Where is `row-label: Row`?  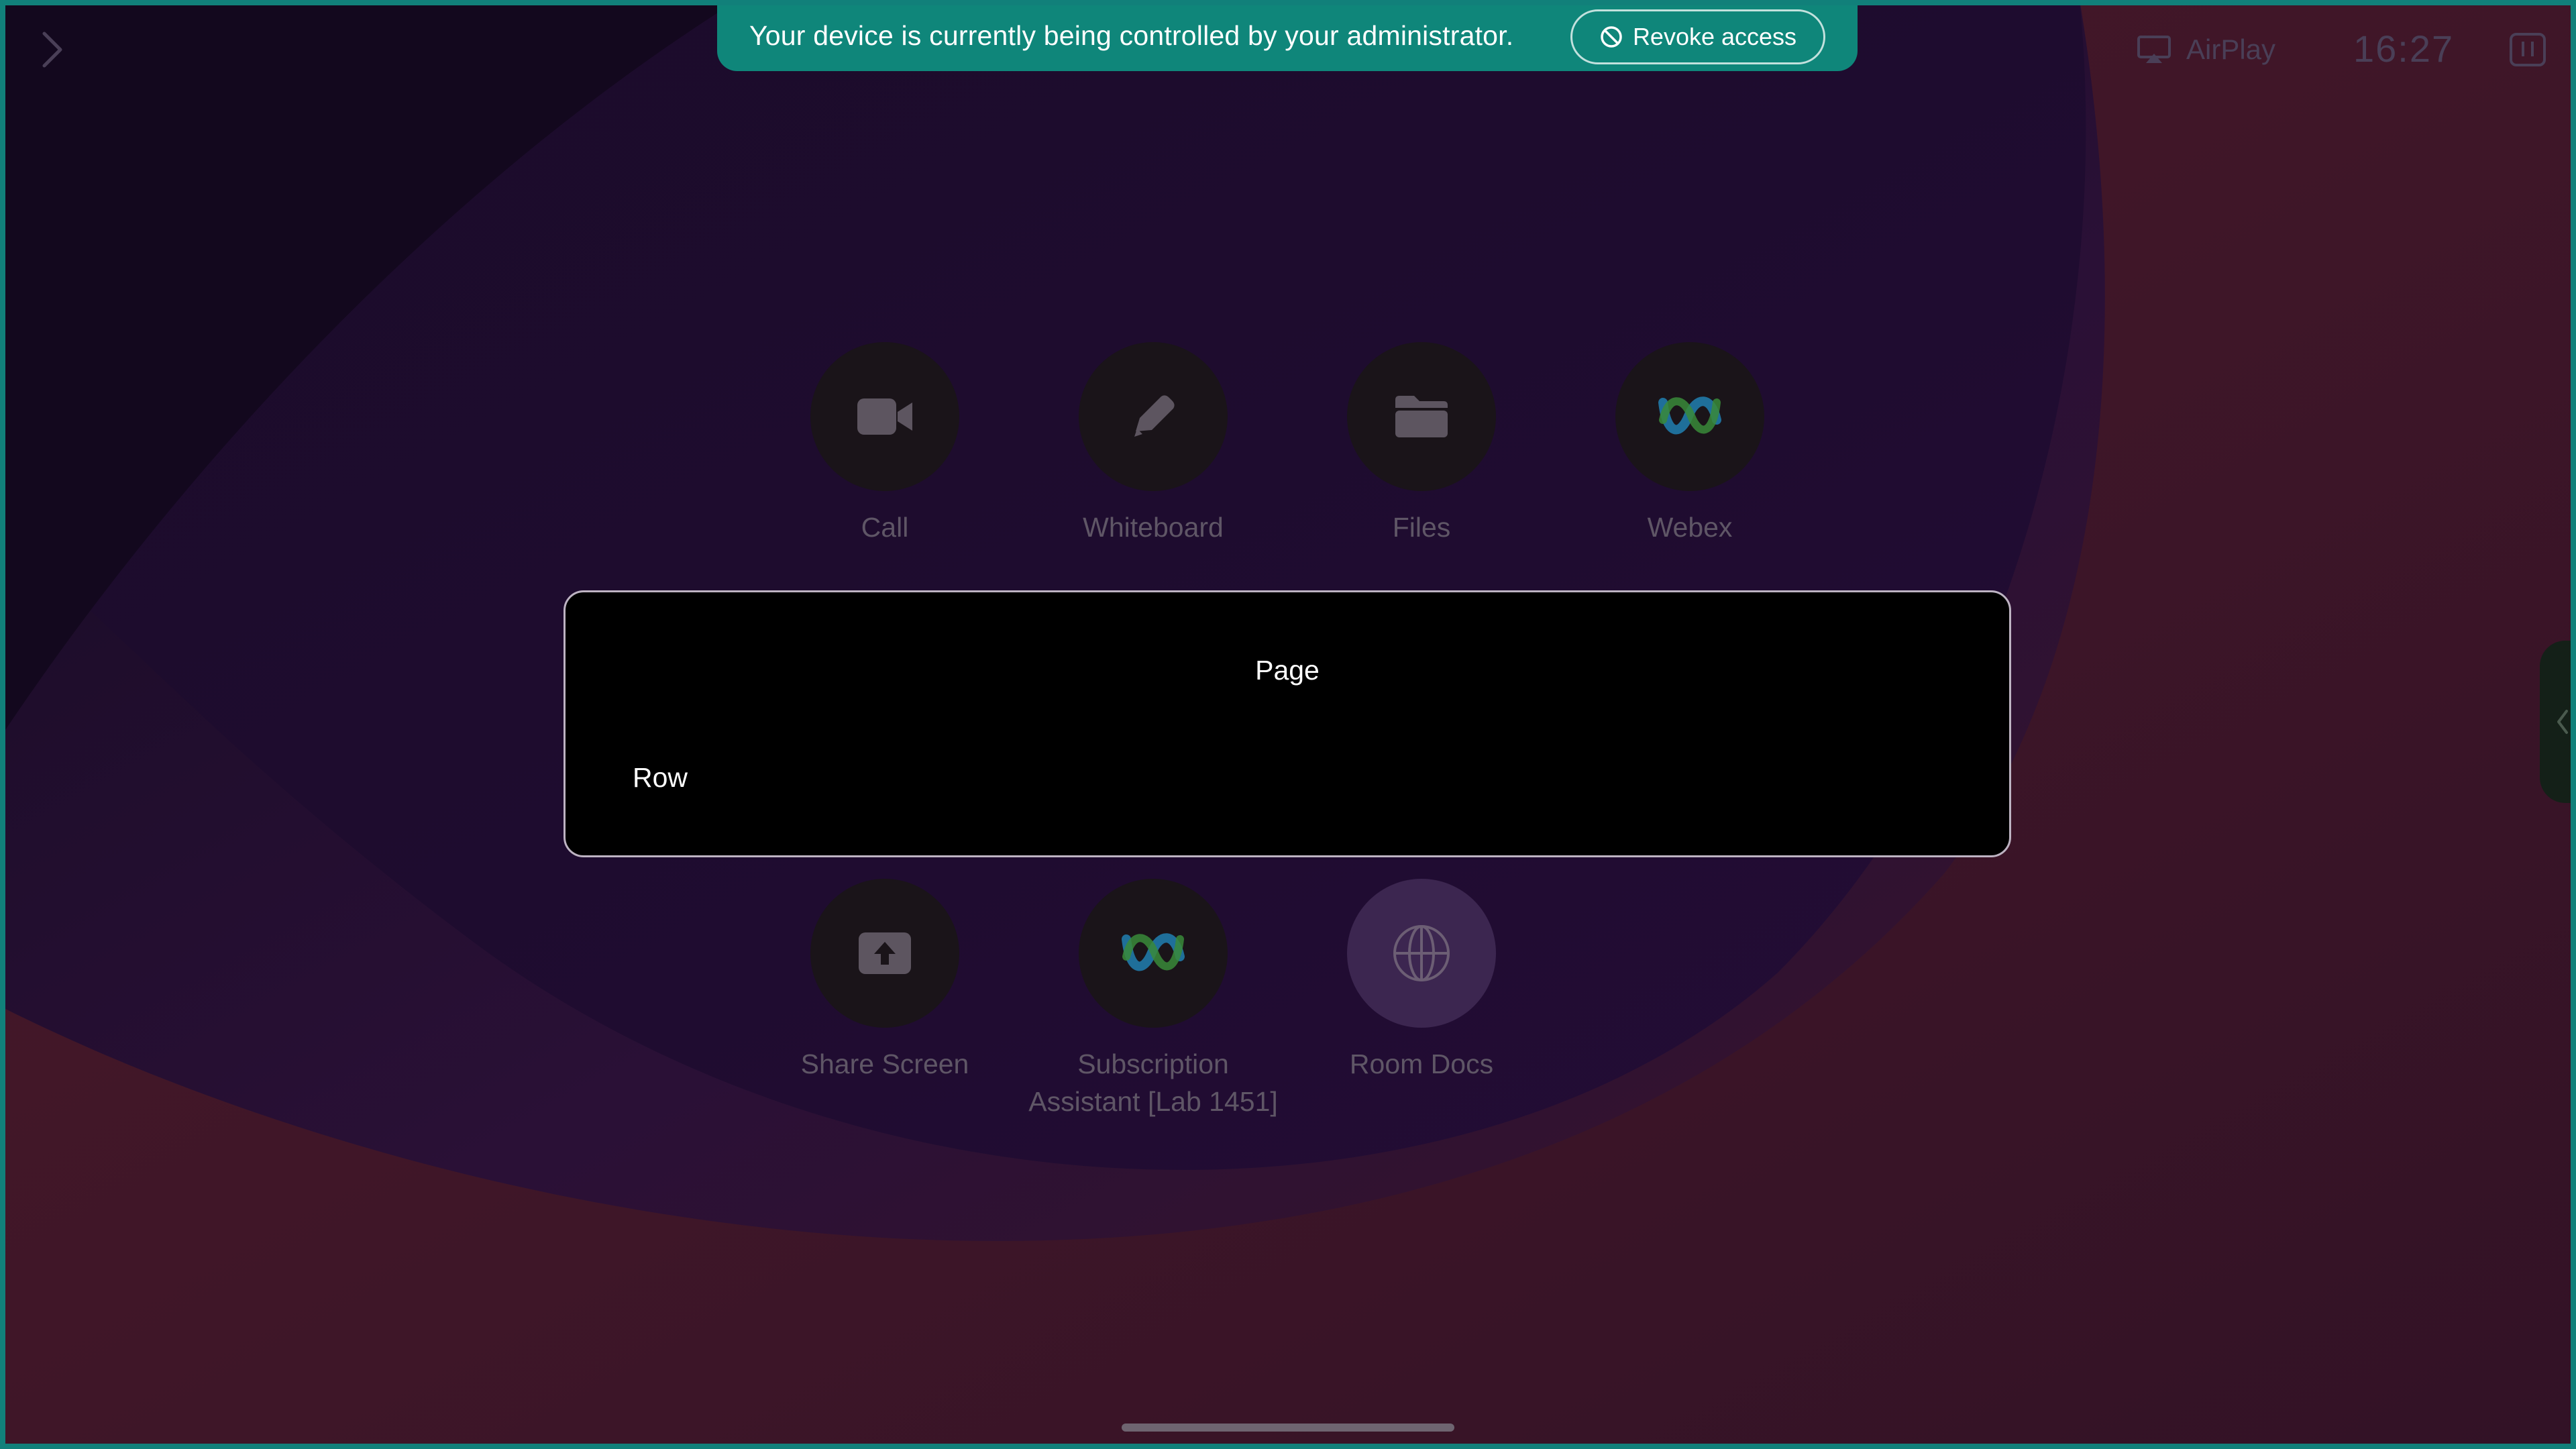
row-label: Row is located at coordinates (660, 777).